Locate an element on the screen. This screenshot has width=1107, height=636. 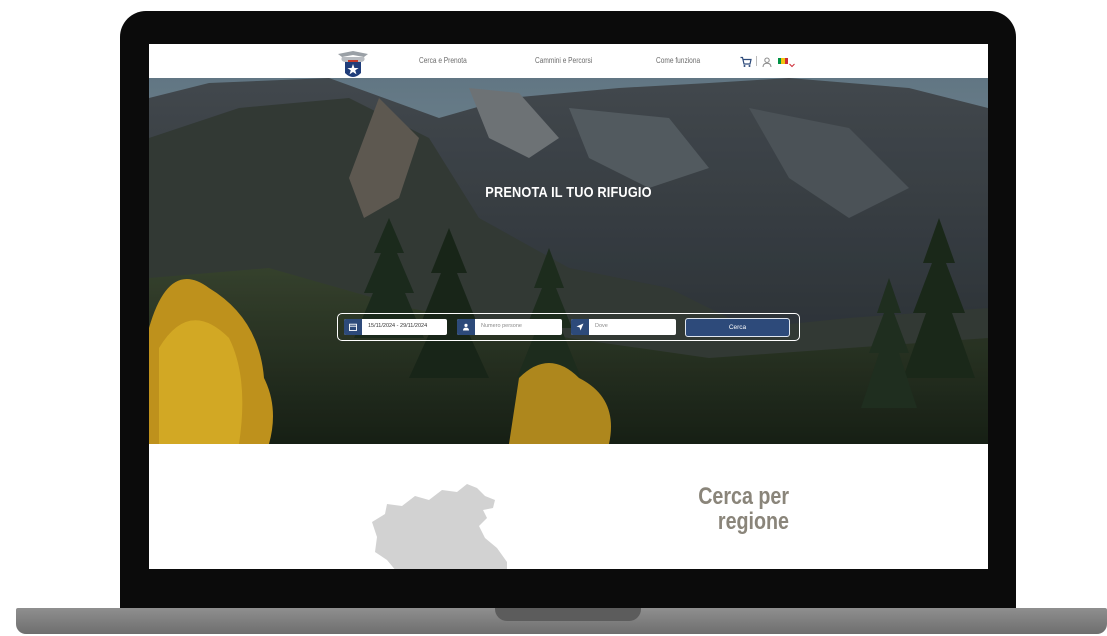
search-button: Cerca is located at coordinates (737, 327).